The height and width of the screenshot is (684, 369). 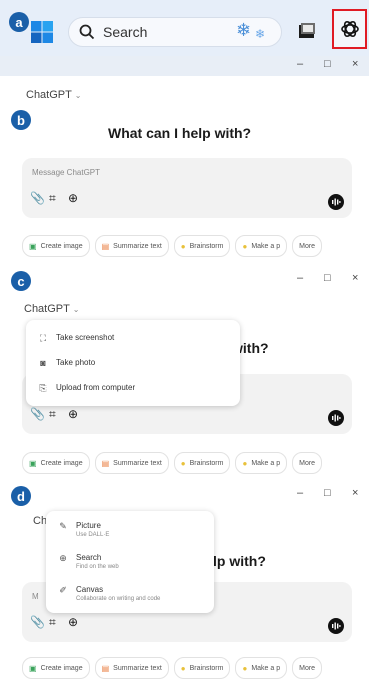 I want to click on openai-logo-icon, so click(x=350, y=29).